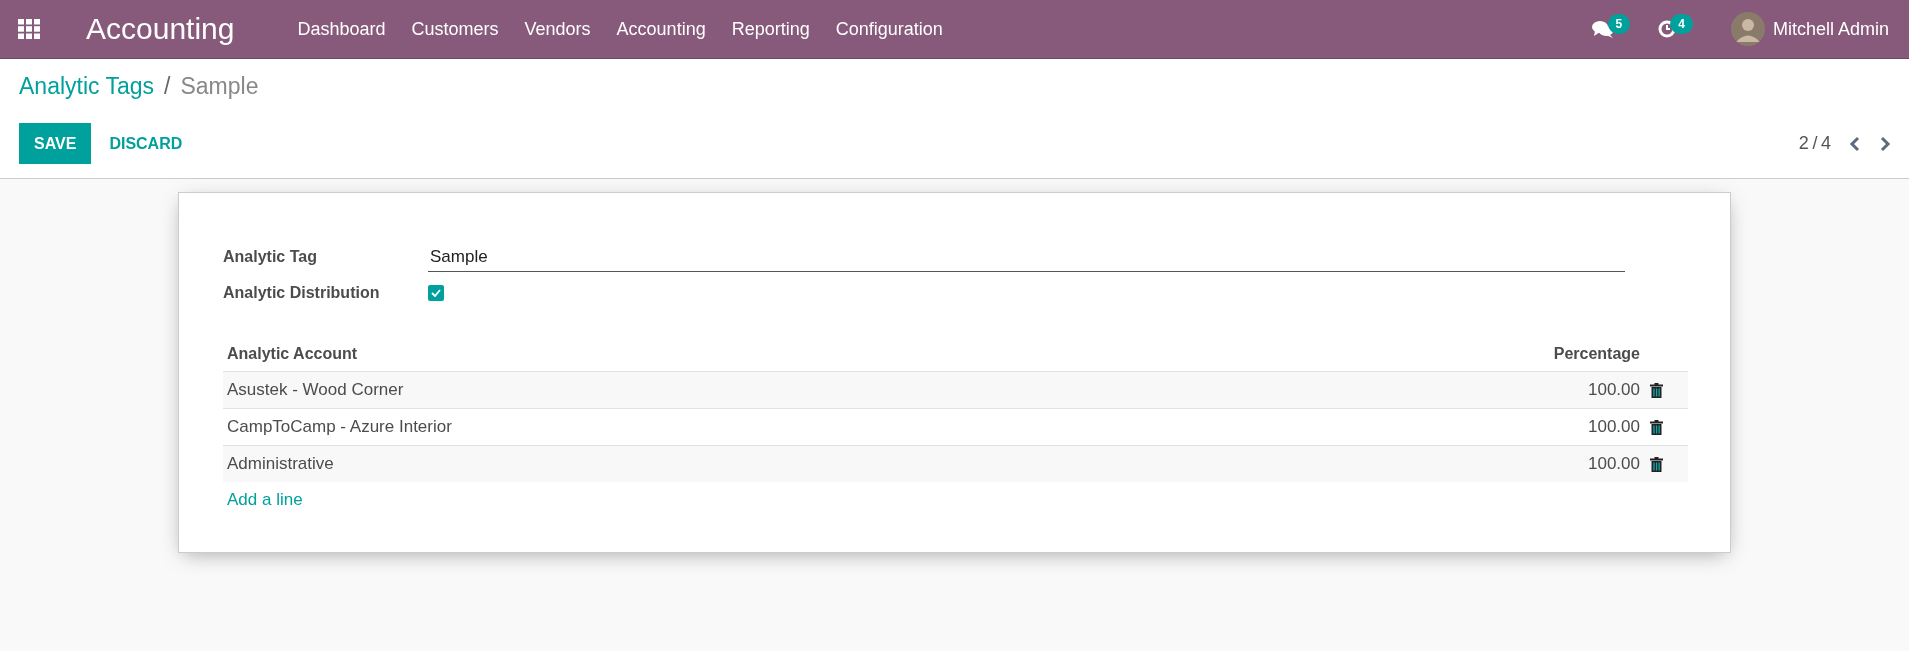  What do you see at coordinates (770, 29) in the screenshot?
I see `menu-item: Reporting` at bounding box center [770, 29].